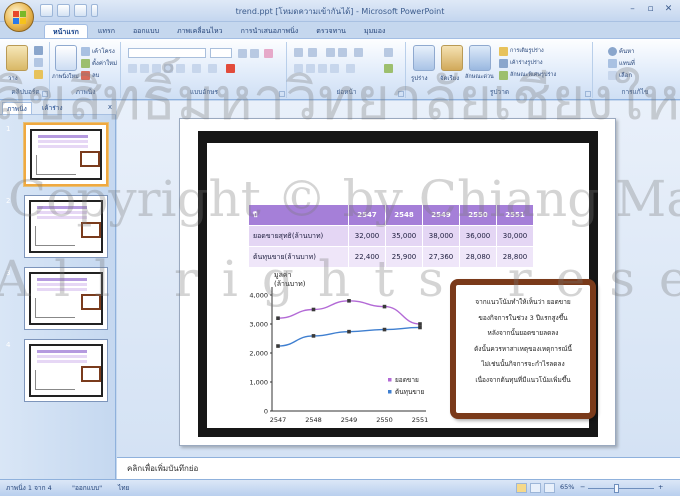 Image resolution: width=680 pixels, height=496 pixels. What do you see at coordinates (388, 52) in the screenshot?
I see `text-direction-icon` at bounding box center [388, 52].